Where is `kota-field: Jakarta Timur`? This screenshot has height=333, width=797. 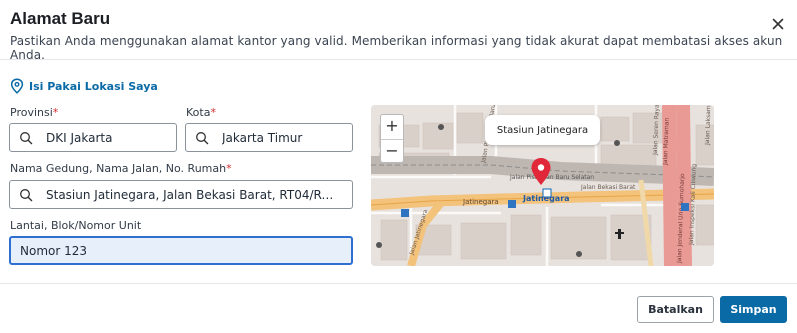
kota-field: Jakarta Timur is located at coordinates (269, 137).